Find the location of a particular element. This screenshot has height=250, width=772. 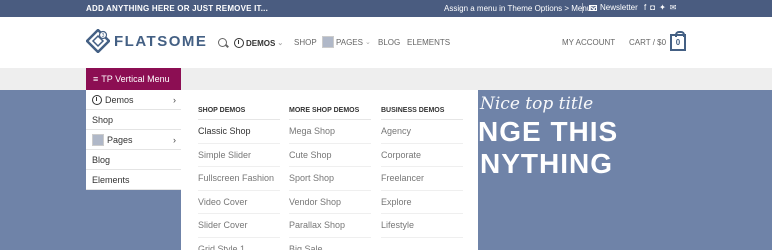

mega-menu-link: Parallax Shop is located at coordinates (330, 226).